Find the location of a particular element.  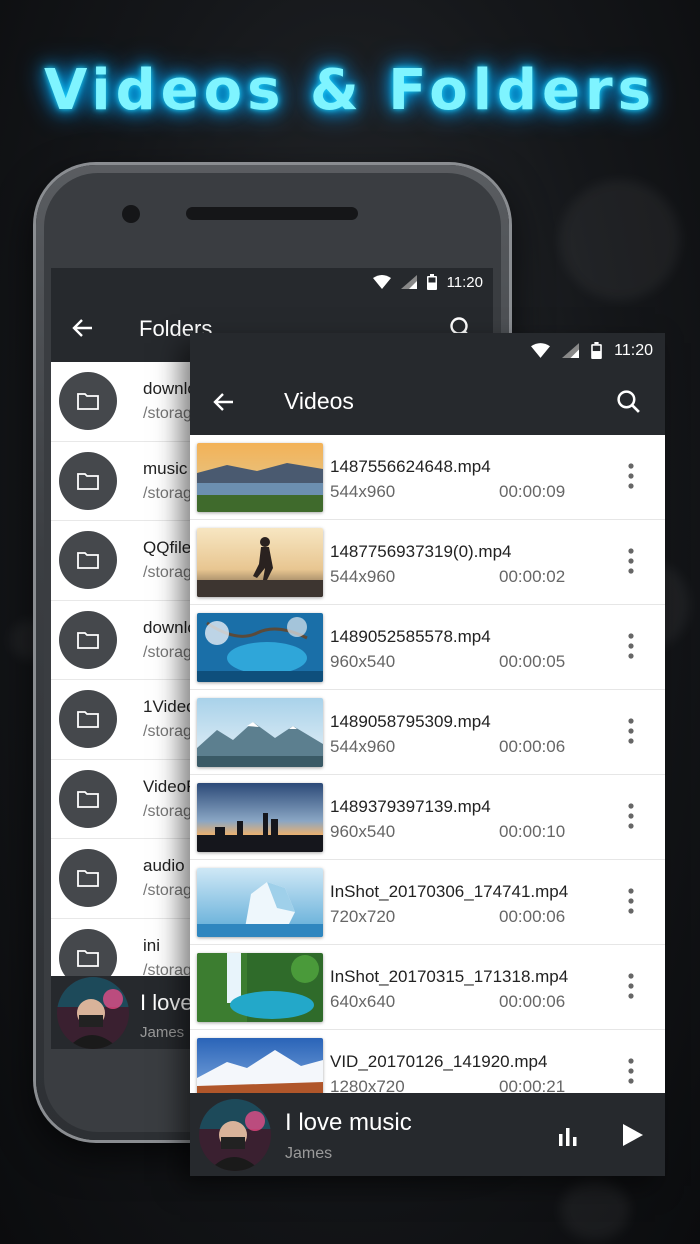

folder-name: 1Video is located at coordinates (169, 707).